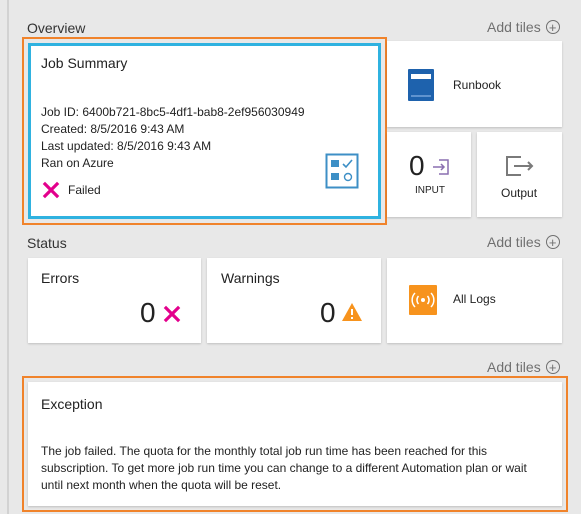 The image size is (581, 514). What do you see at coordinates (60, 278) in the screenshot?
I see `errors-label: Errors` at bounding box center [60, 278].